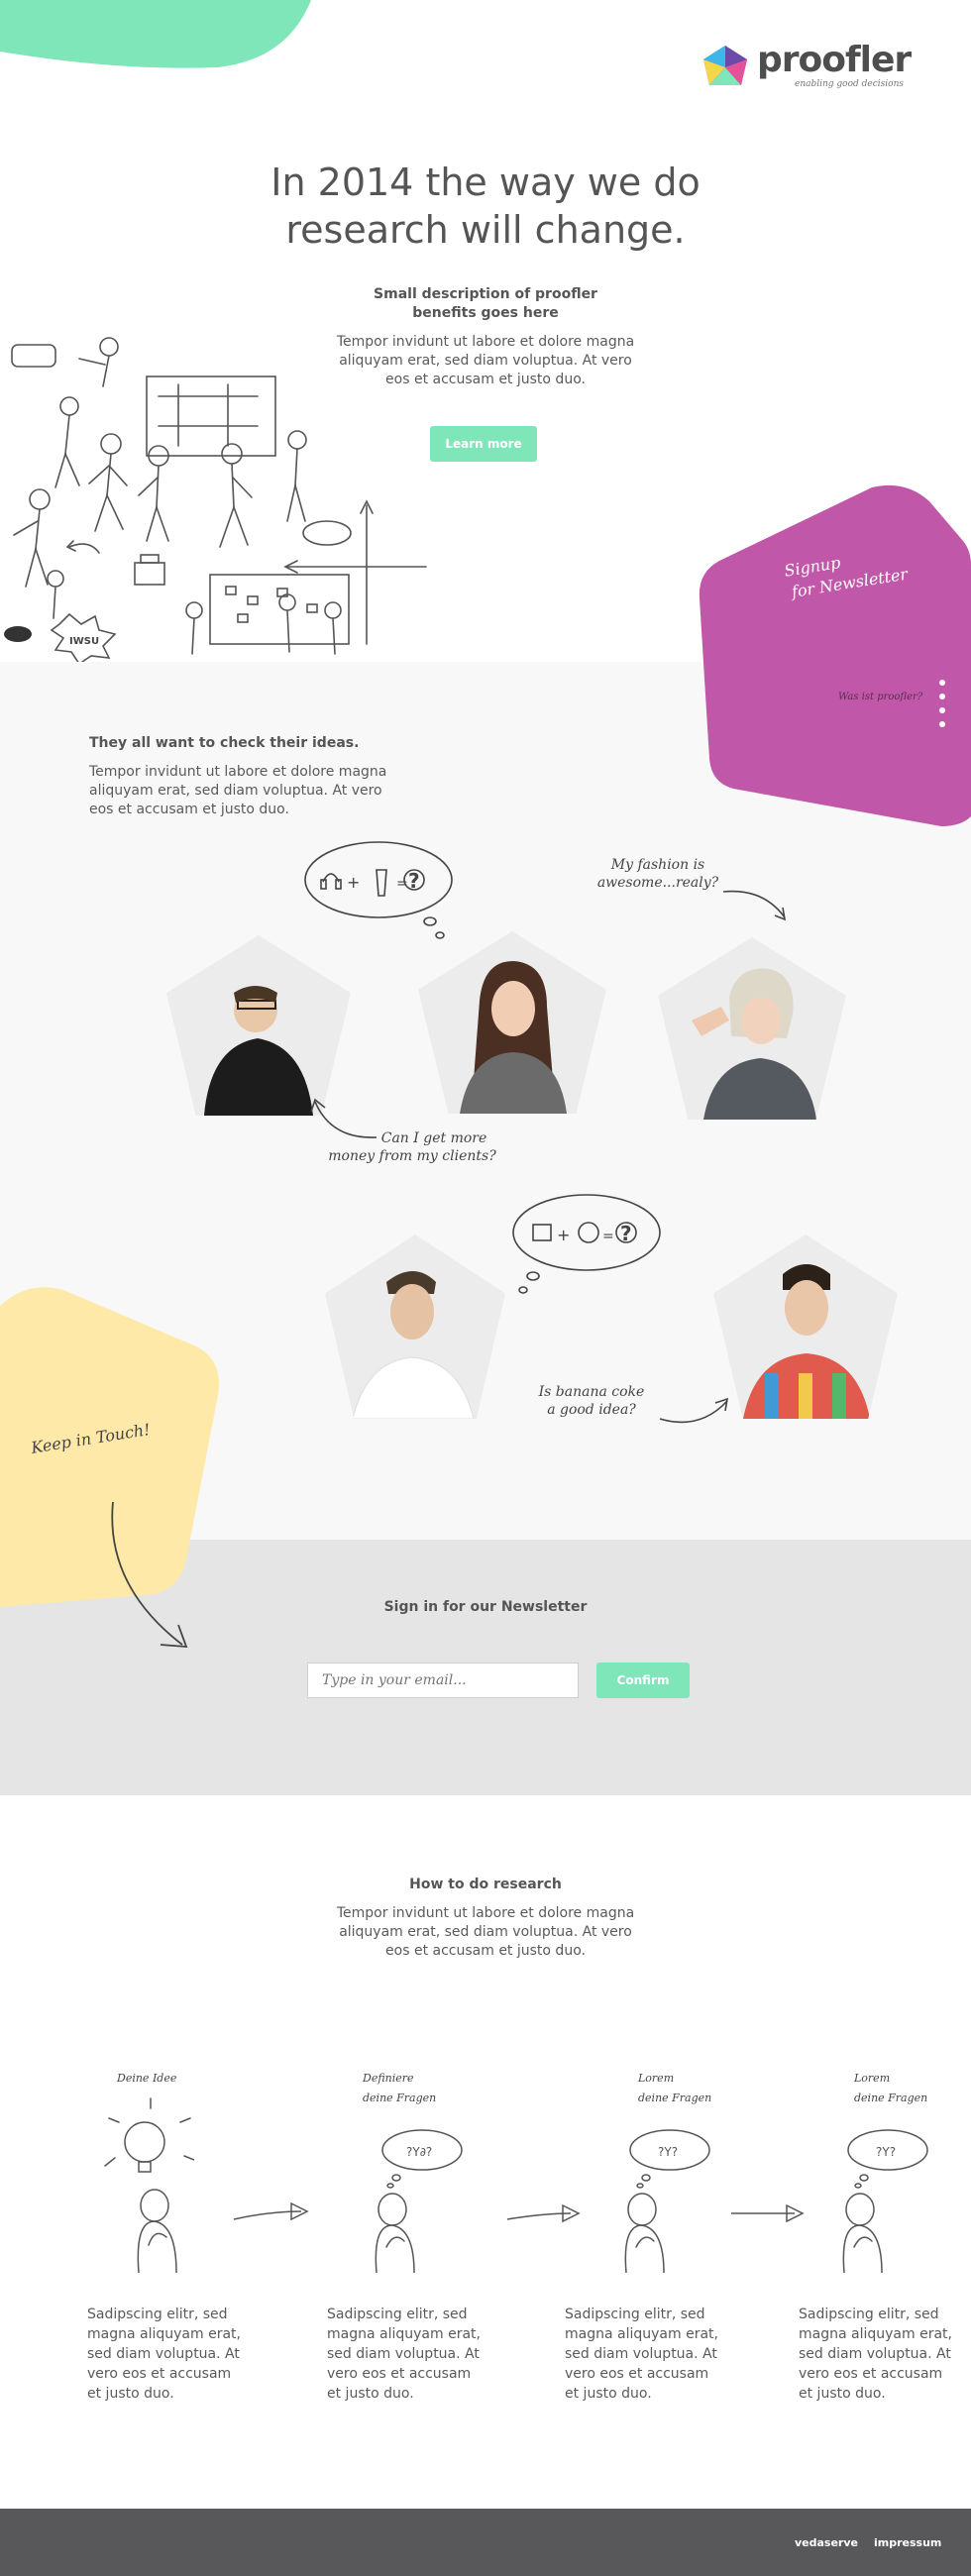  I want to click on logo-tagline: enabling good decisions, so click(849, 84).